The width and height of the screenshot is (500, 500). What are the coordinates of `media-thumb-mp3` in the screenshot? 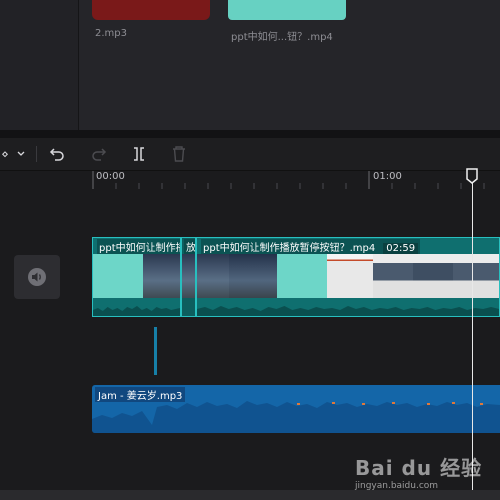 It's located at (151, 10).